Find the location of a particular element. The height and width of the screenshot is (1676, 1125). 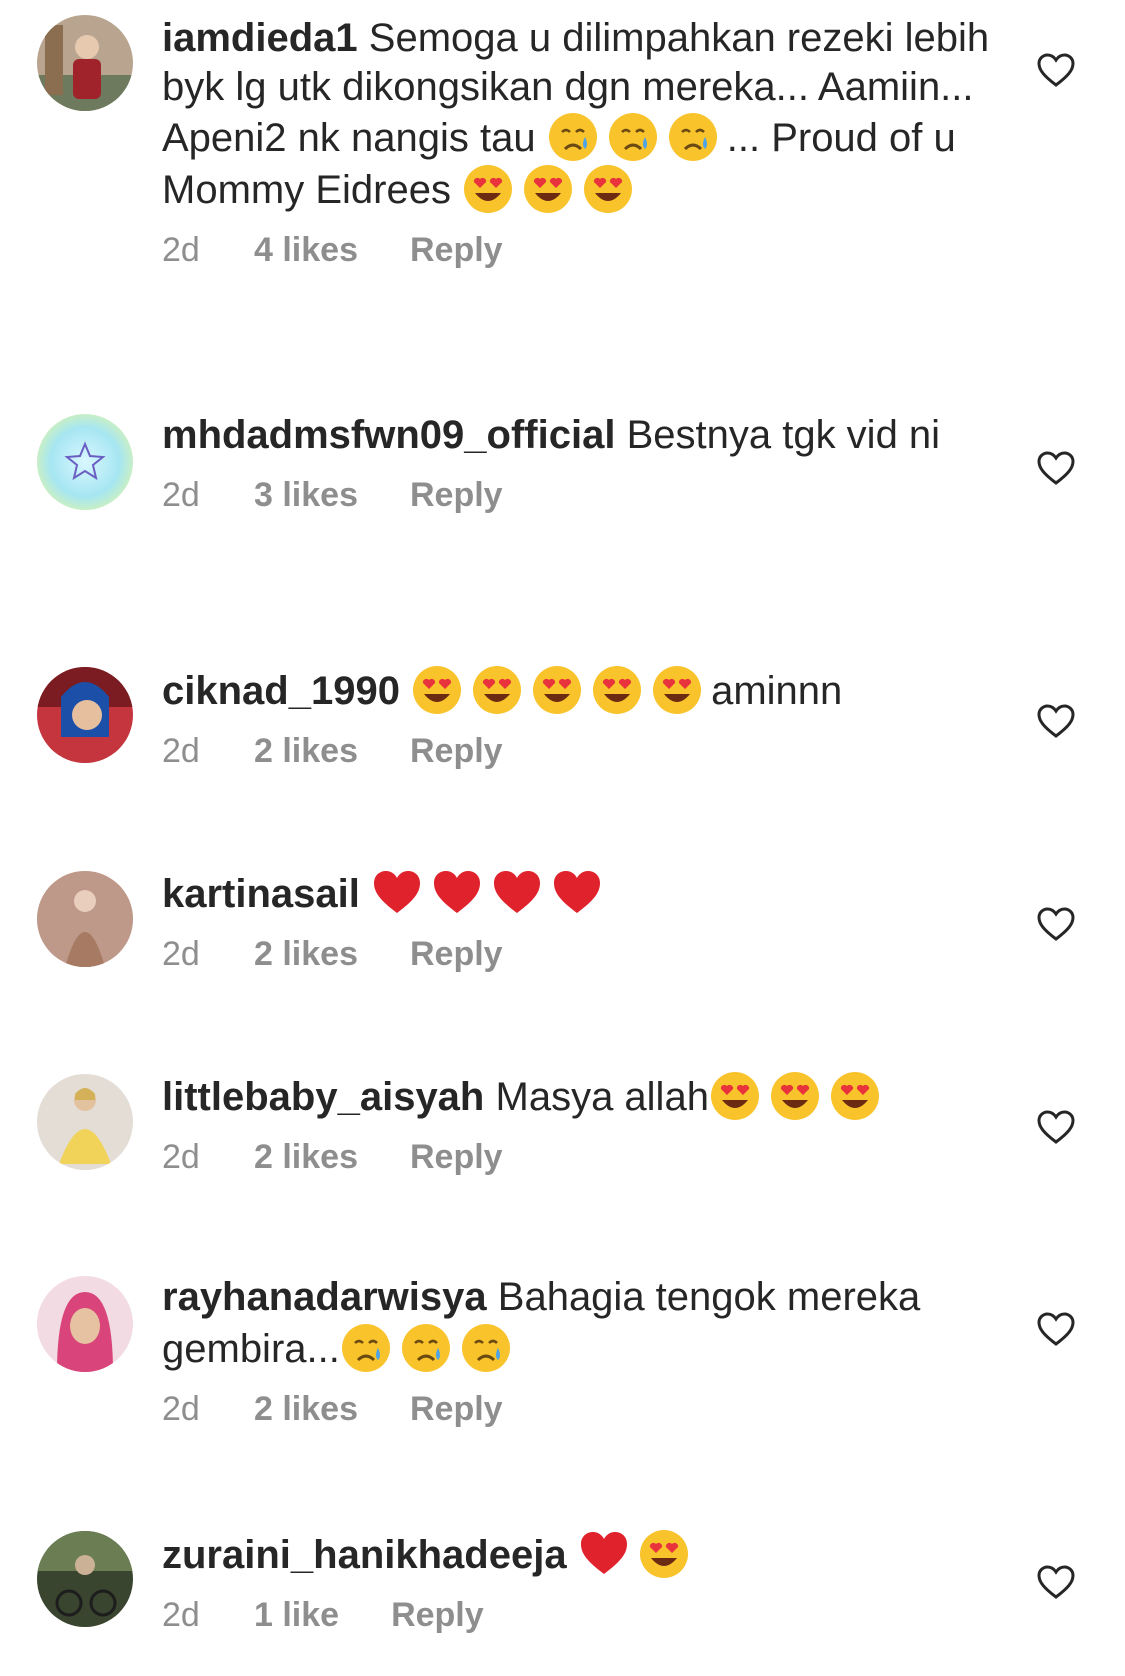

username: ciknad_1990 is located at coordinates (281, 691).